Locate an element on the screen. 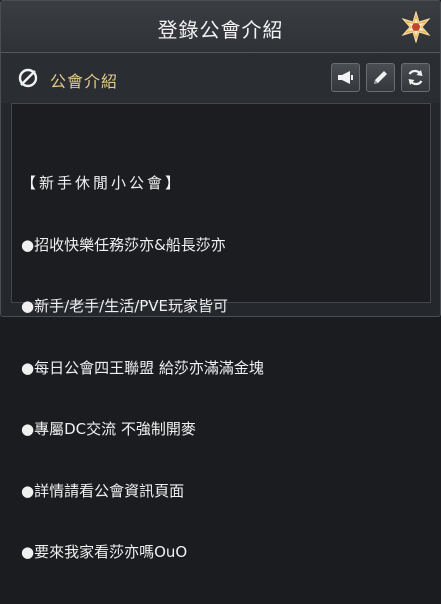 Image resolution: width=441 pixels, height=604 pixels. intro-line: ●每日公會四王聯盟 給莎亦滿滿金塊 is located at coordinates (142, 367).